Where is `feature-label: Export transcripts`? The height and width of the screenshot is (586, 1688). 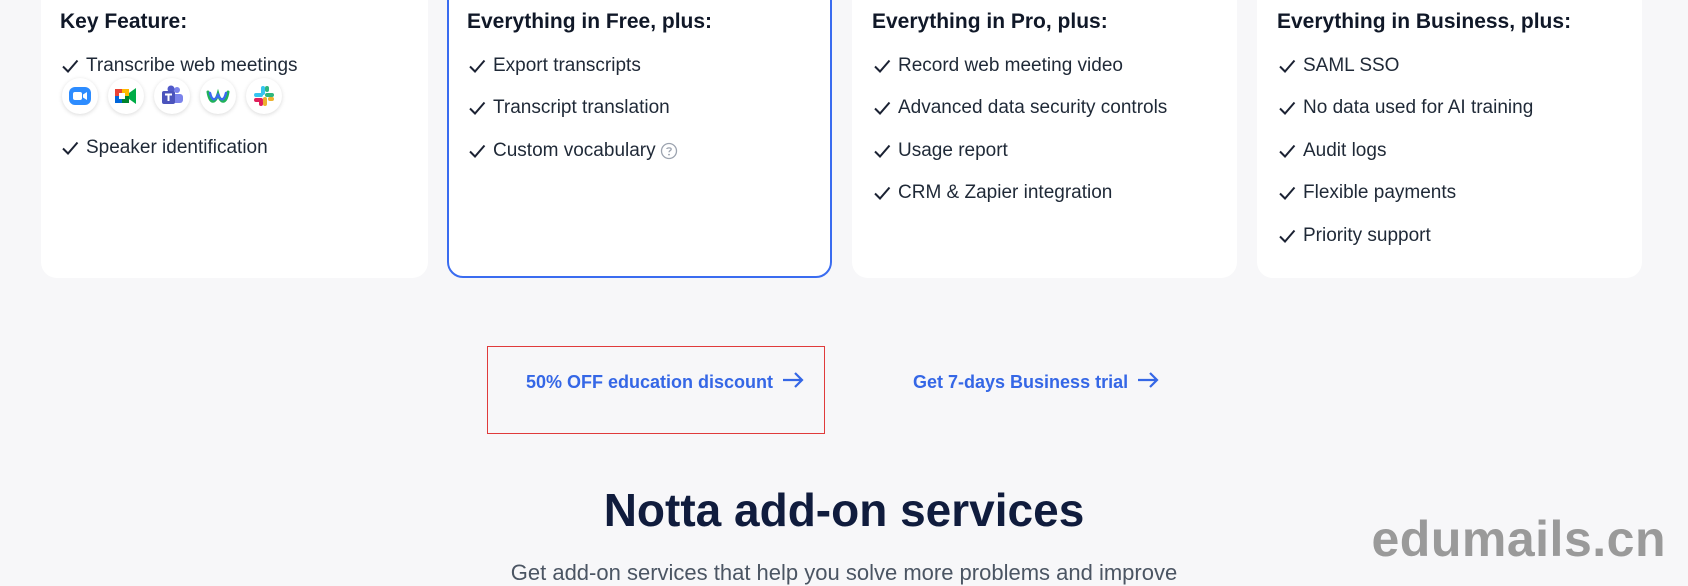
feature-label: Export transcripts is located at coordinates (567, 65).